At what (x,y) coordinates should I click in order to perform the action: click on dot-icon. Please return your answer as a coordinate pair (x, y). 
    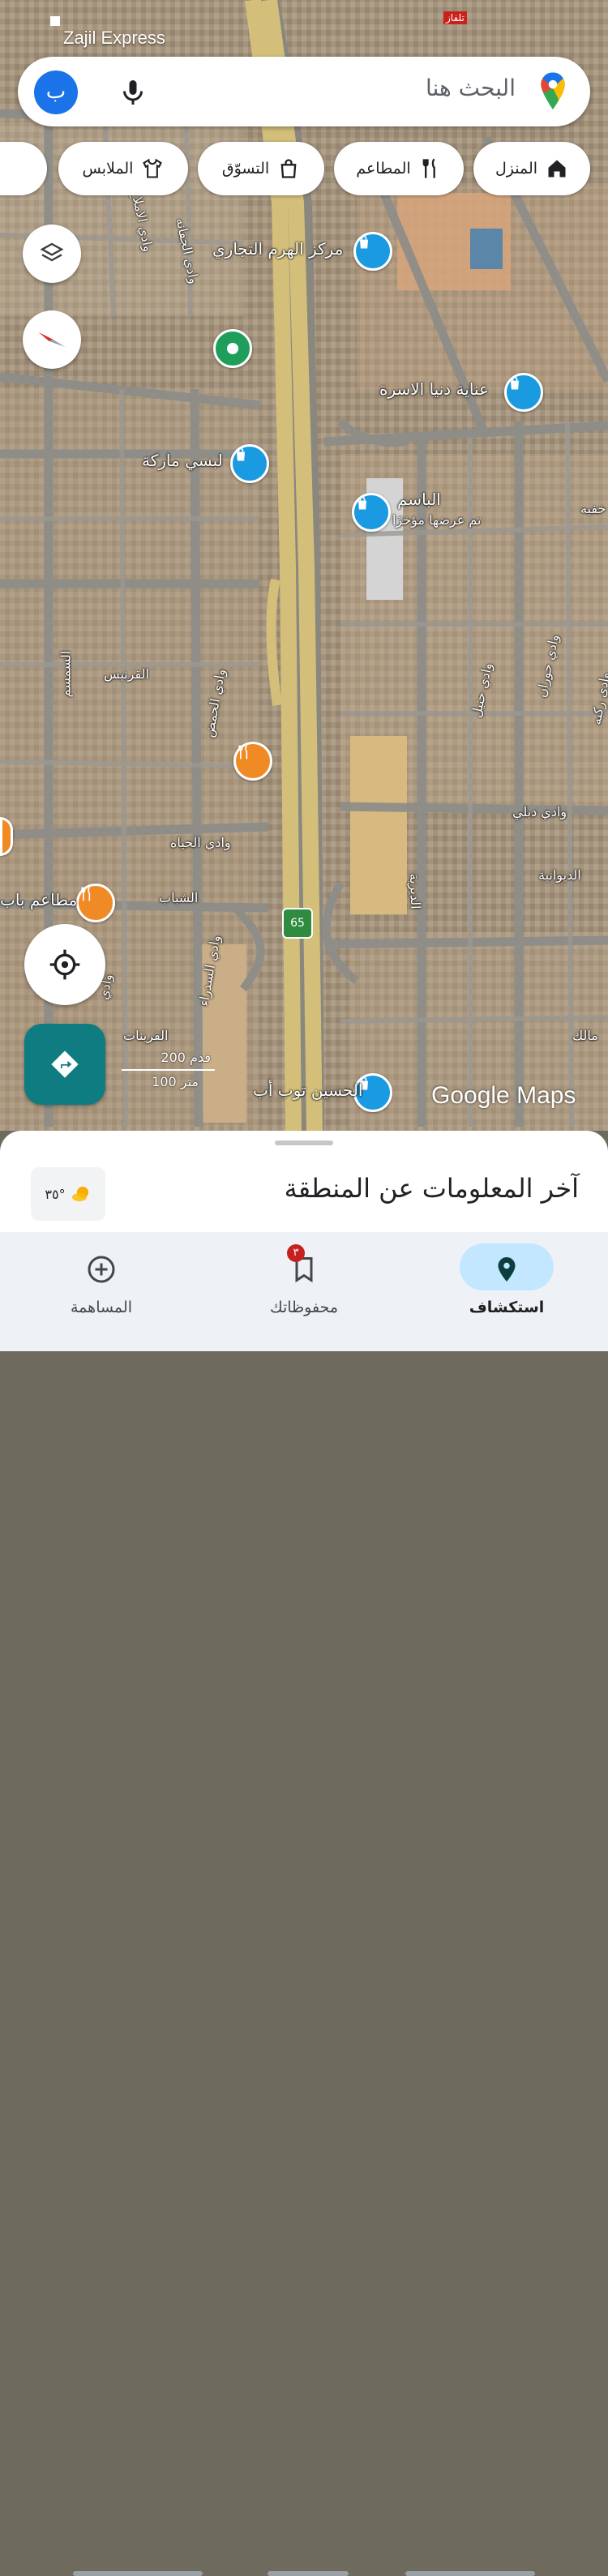
    Looking at the image, I should click on (232, 348).